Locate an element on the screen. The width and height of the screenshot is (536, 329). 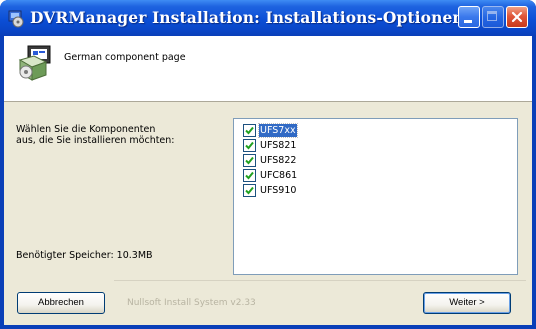
minimize-button is located at coordinates (469, 17).